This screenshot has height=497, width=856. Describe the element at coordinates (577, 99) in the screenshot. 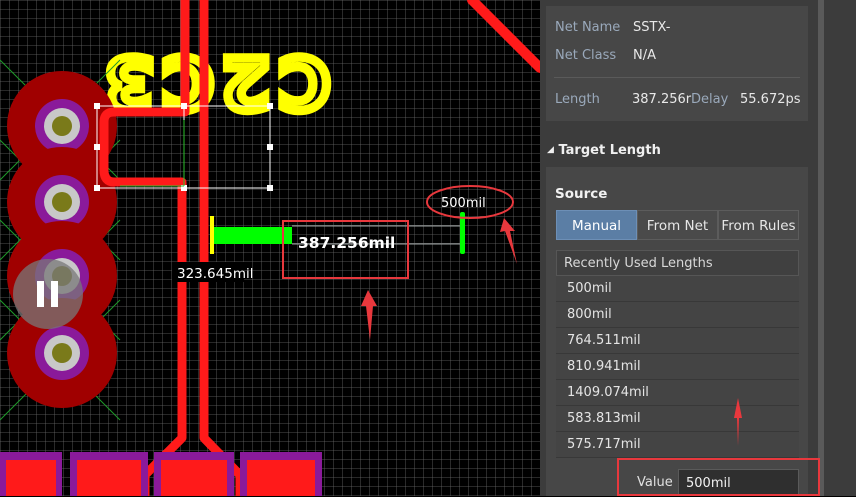

I see `length-label: Length` at that location.